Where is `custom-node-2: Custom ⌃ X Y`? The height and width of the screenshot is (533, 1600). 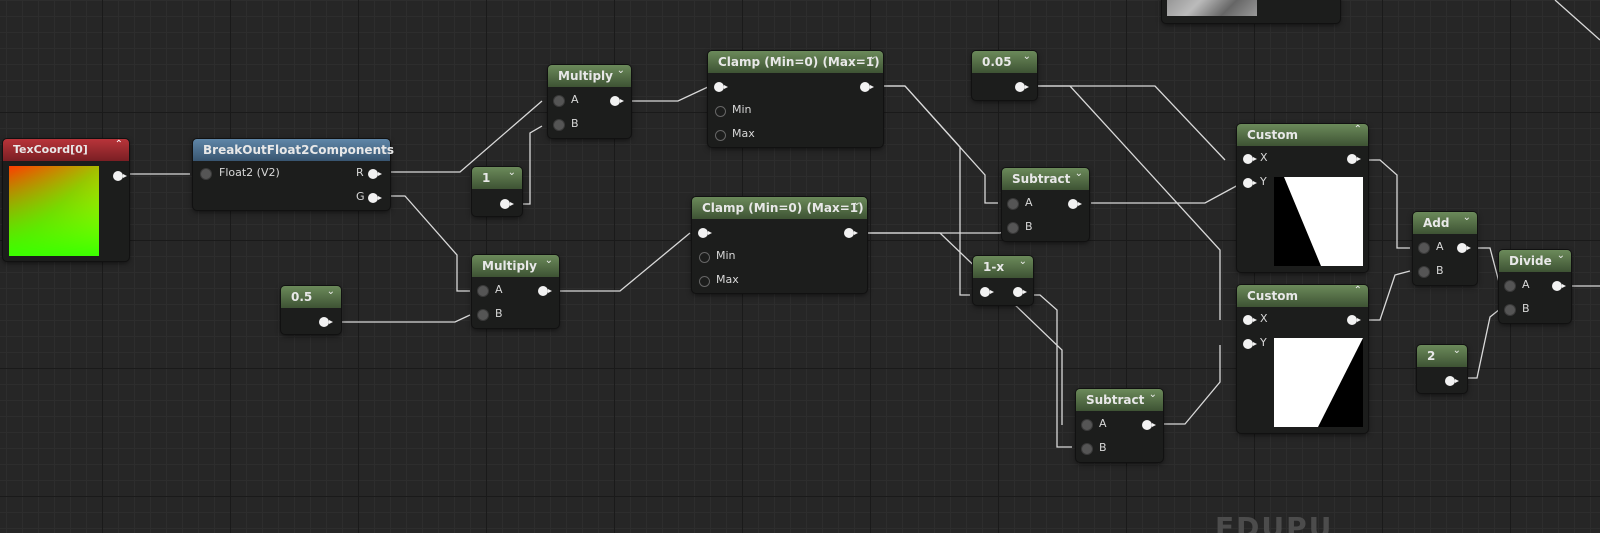 custom-node-2: Custom ⌃ X Y is located at coordinates (1302, 359).